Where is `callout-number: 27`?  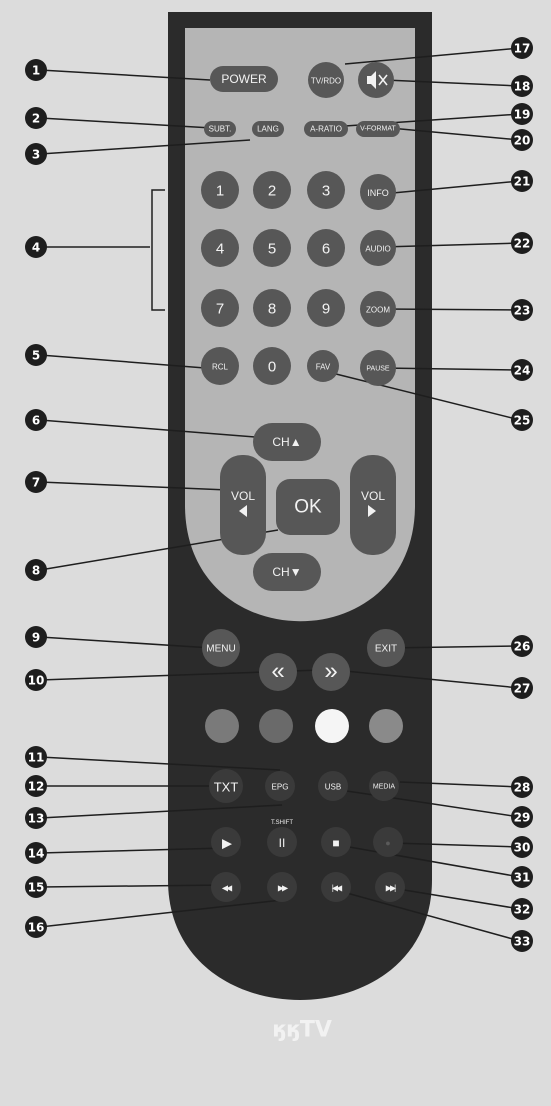 callout-number: 27 is located at coordinates (522, 689).